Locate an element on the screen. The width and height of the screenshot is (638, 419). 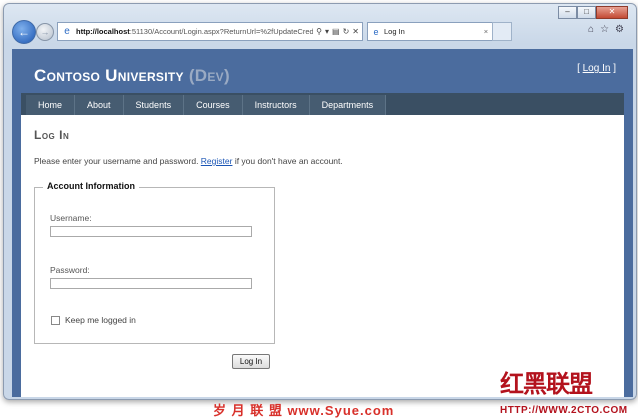
browser-right-tools: ⌂ ☆ ⚙ is located at coordinates (606, 29).